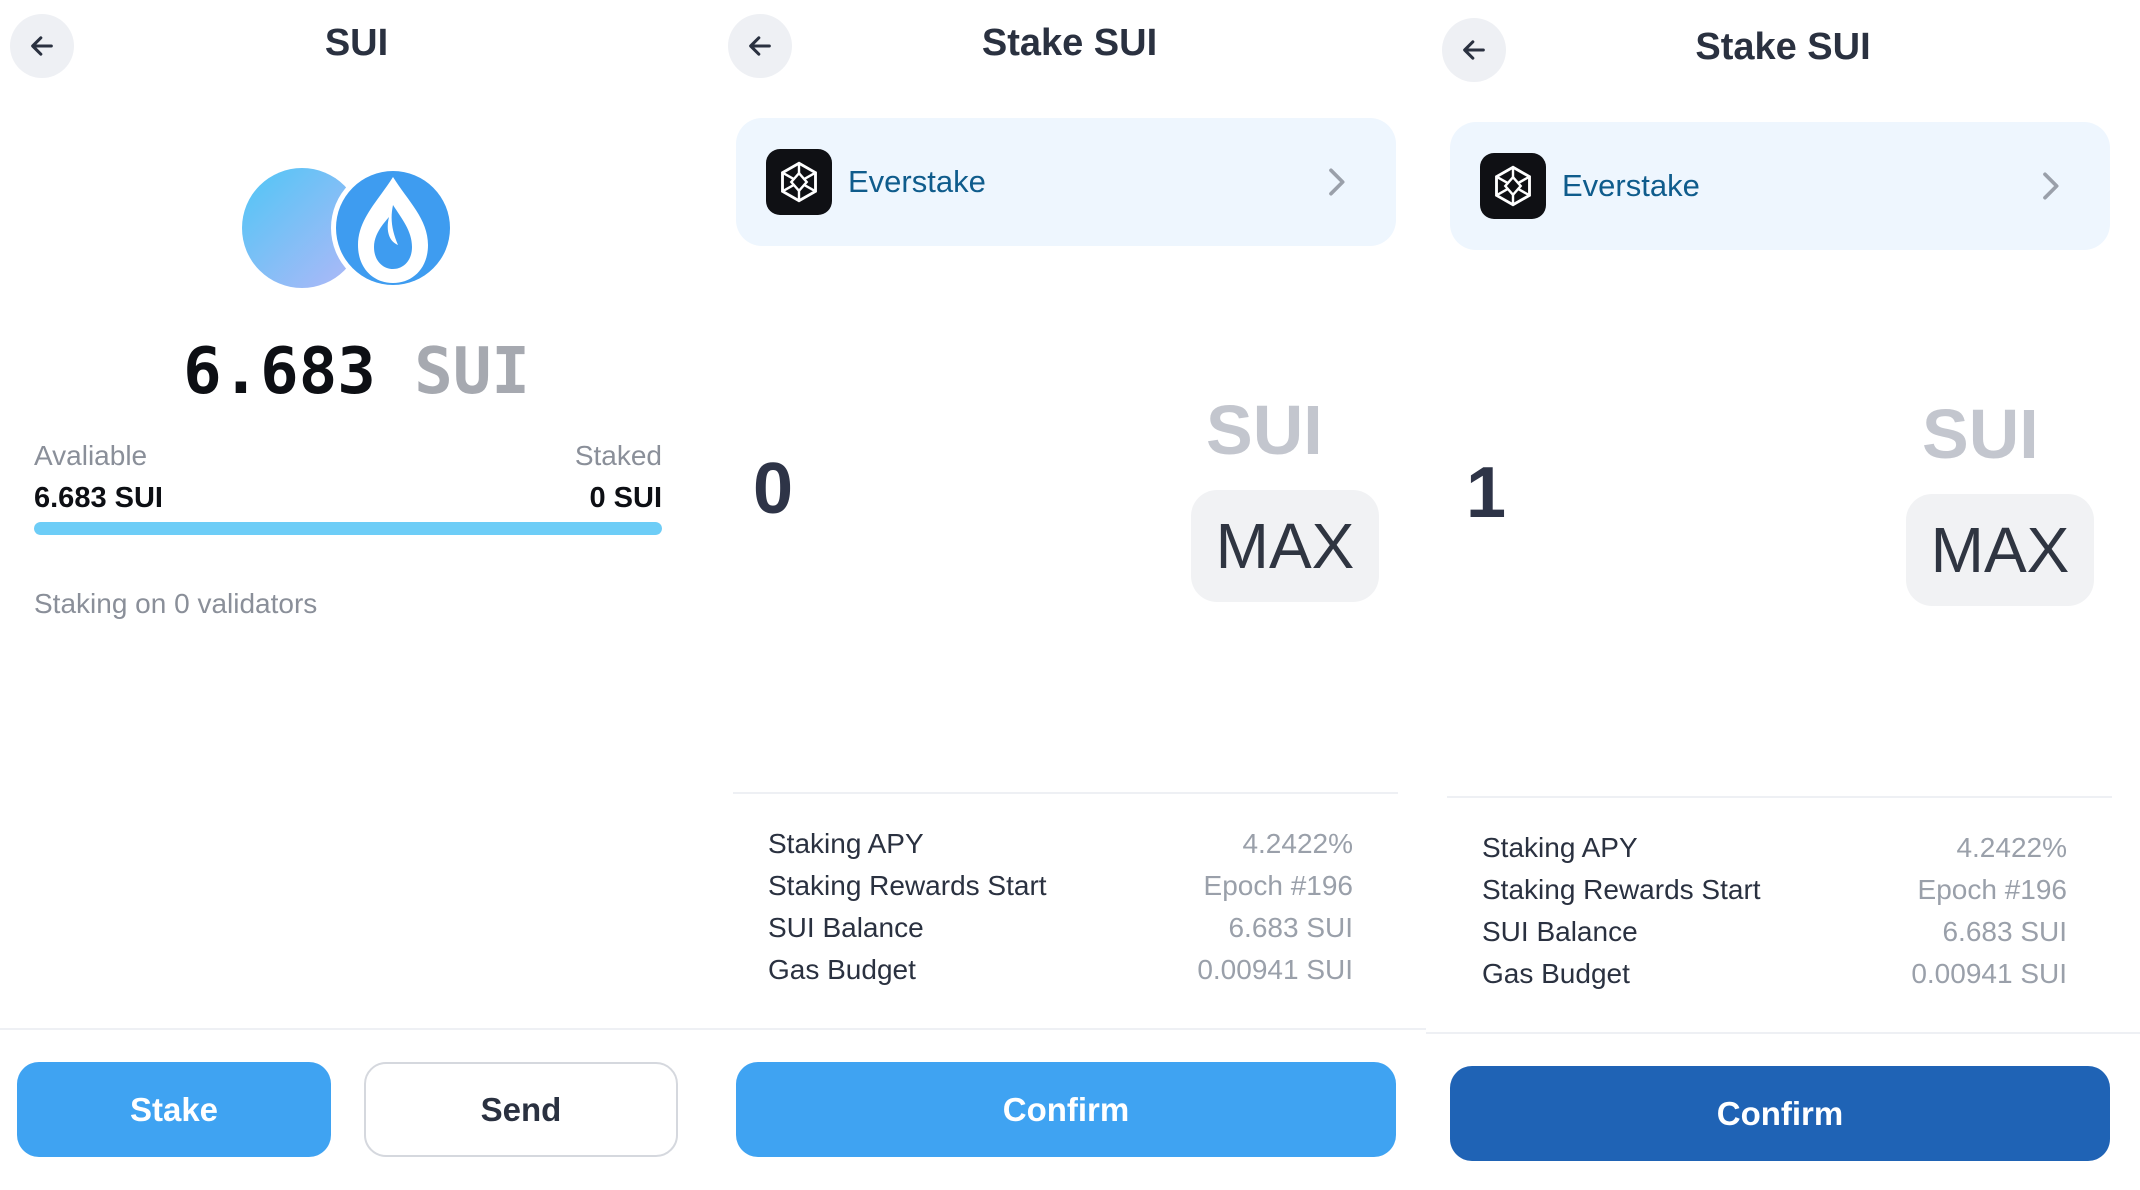 The width and height of the screenshot is (2140, 1190). Describe the element at coordinates (625, 498) in the screenshot. I see `staked-value: 0 SUI` at that location.